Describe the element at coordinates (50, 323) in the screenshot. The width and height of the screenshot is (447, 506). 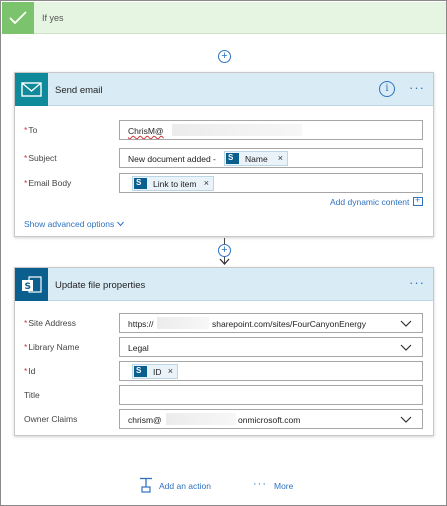
I see `site-address-label: *Site Address` at that location.